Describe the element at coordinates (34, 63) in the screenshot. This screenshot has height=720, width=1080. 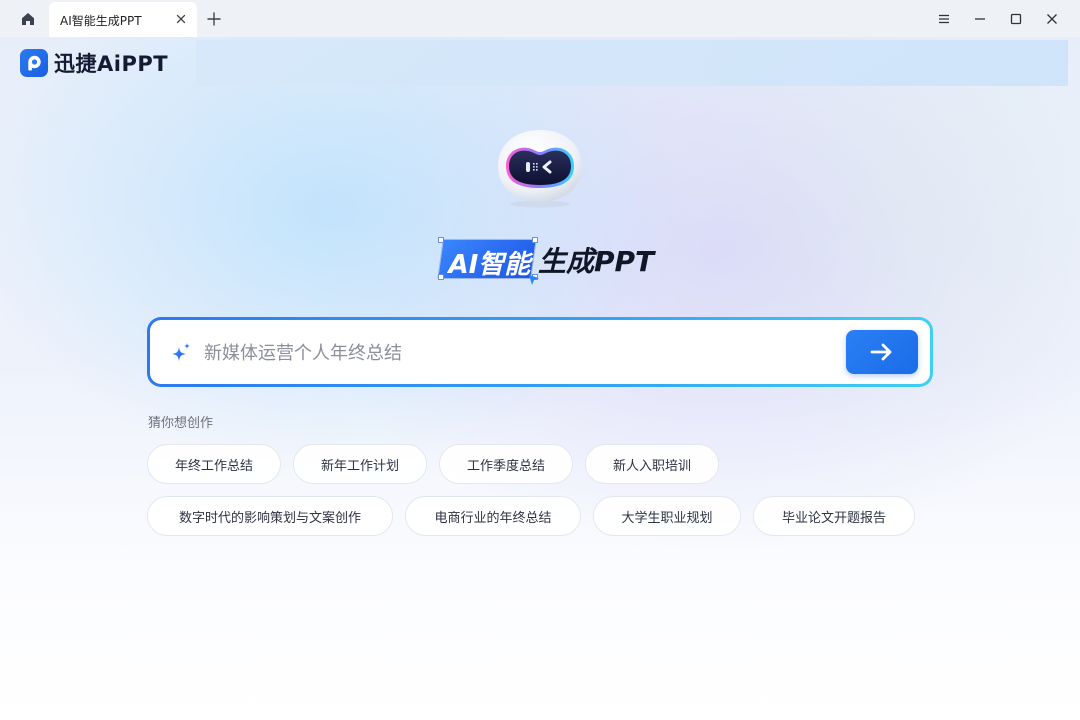
I see `brand-logo-icon` at that location.